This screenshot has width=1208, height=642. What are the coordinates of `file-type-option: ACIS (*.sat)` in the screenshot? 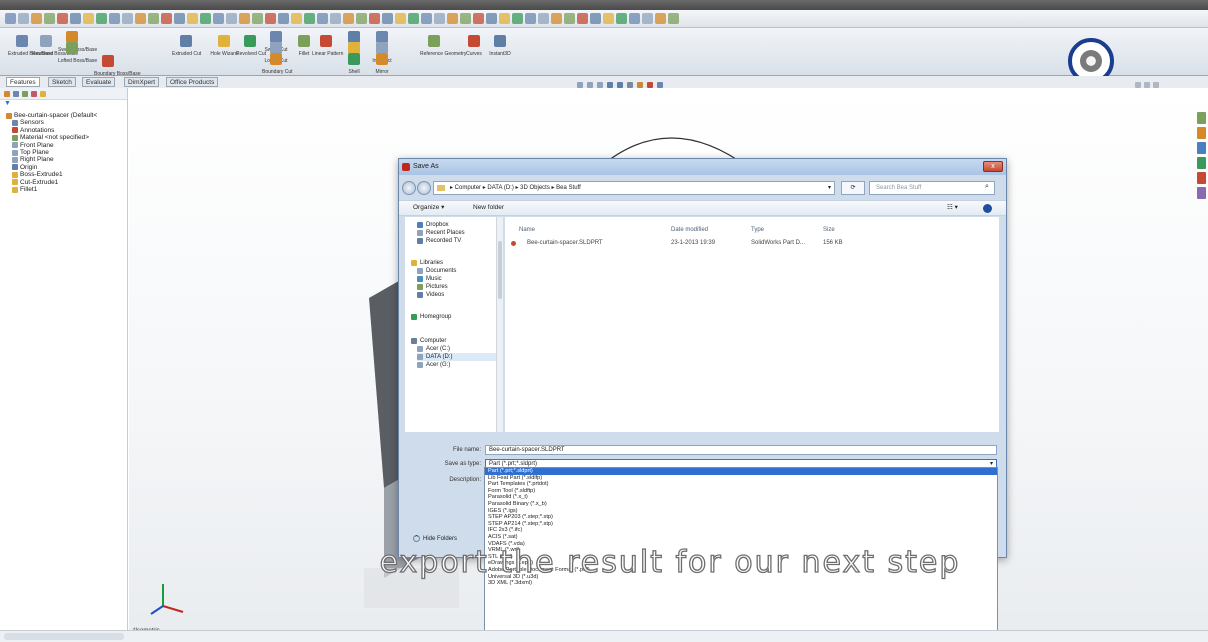 It's located at (741, 537).